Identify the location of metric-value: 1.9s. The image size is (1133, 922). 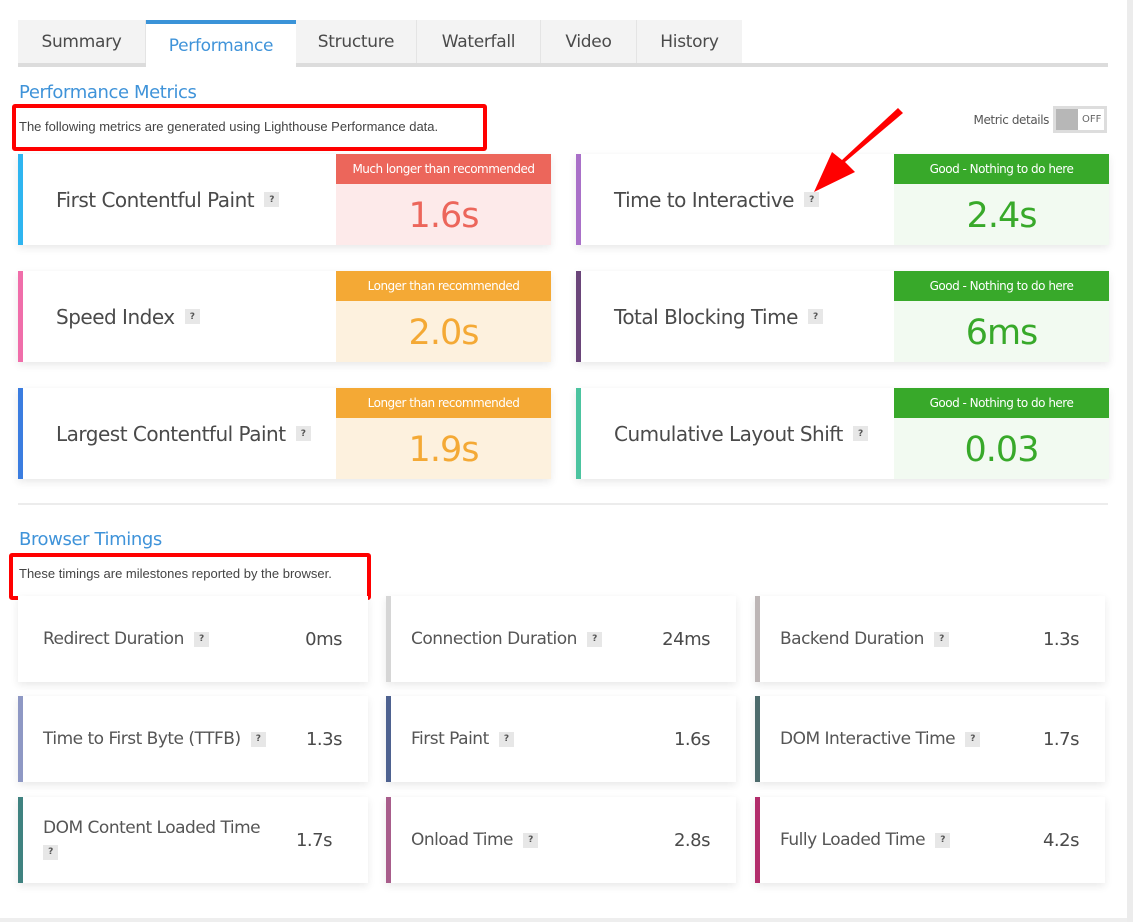
(443, 448).